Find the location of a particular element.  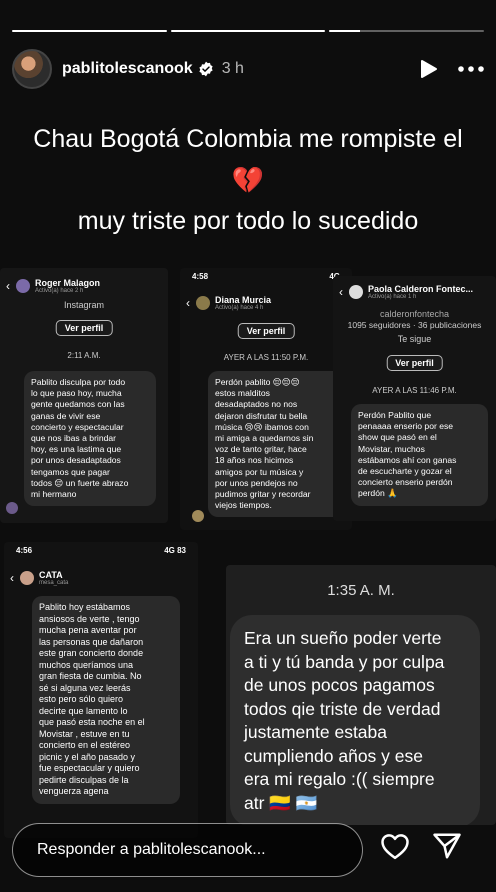

chat-header: ‹ Roger Malagon Activo(a) hace 2 h is located at coordinates (84, 286).